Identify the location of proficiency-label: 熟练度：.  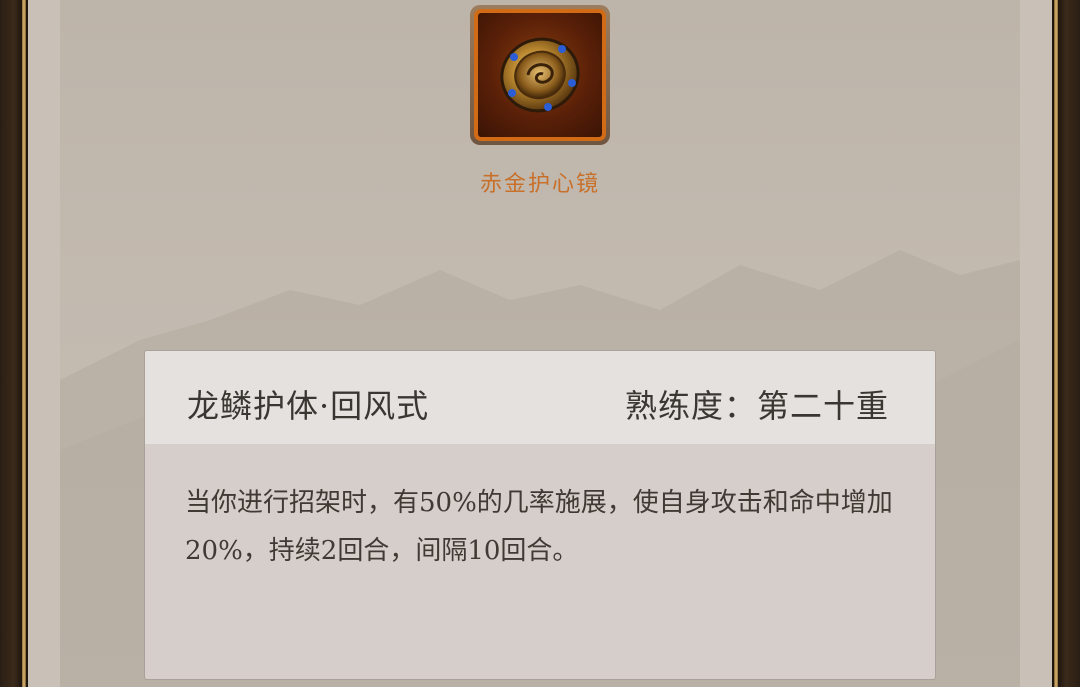
(690, 406).